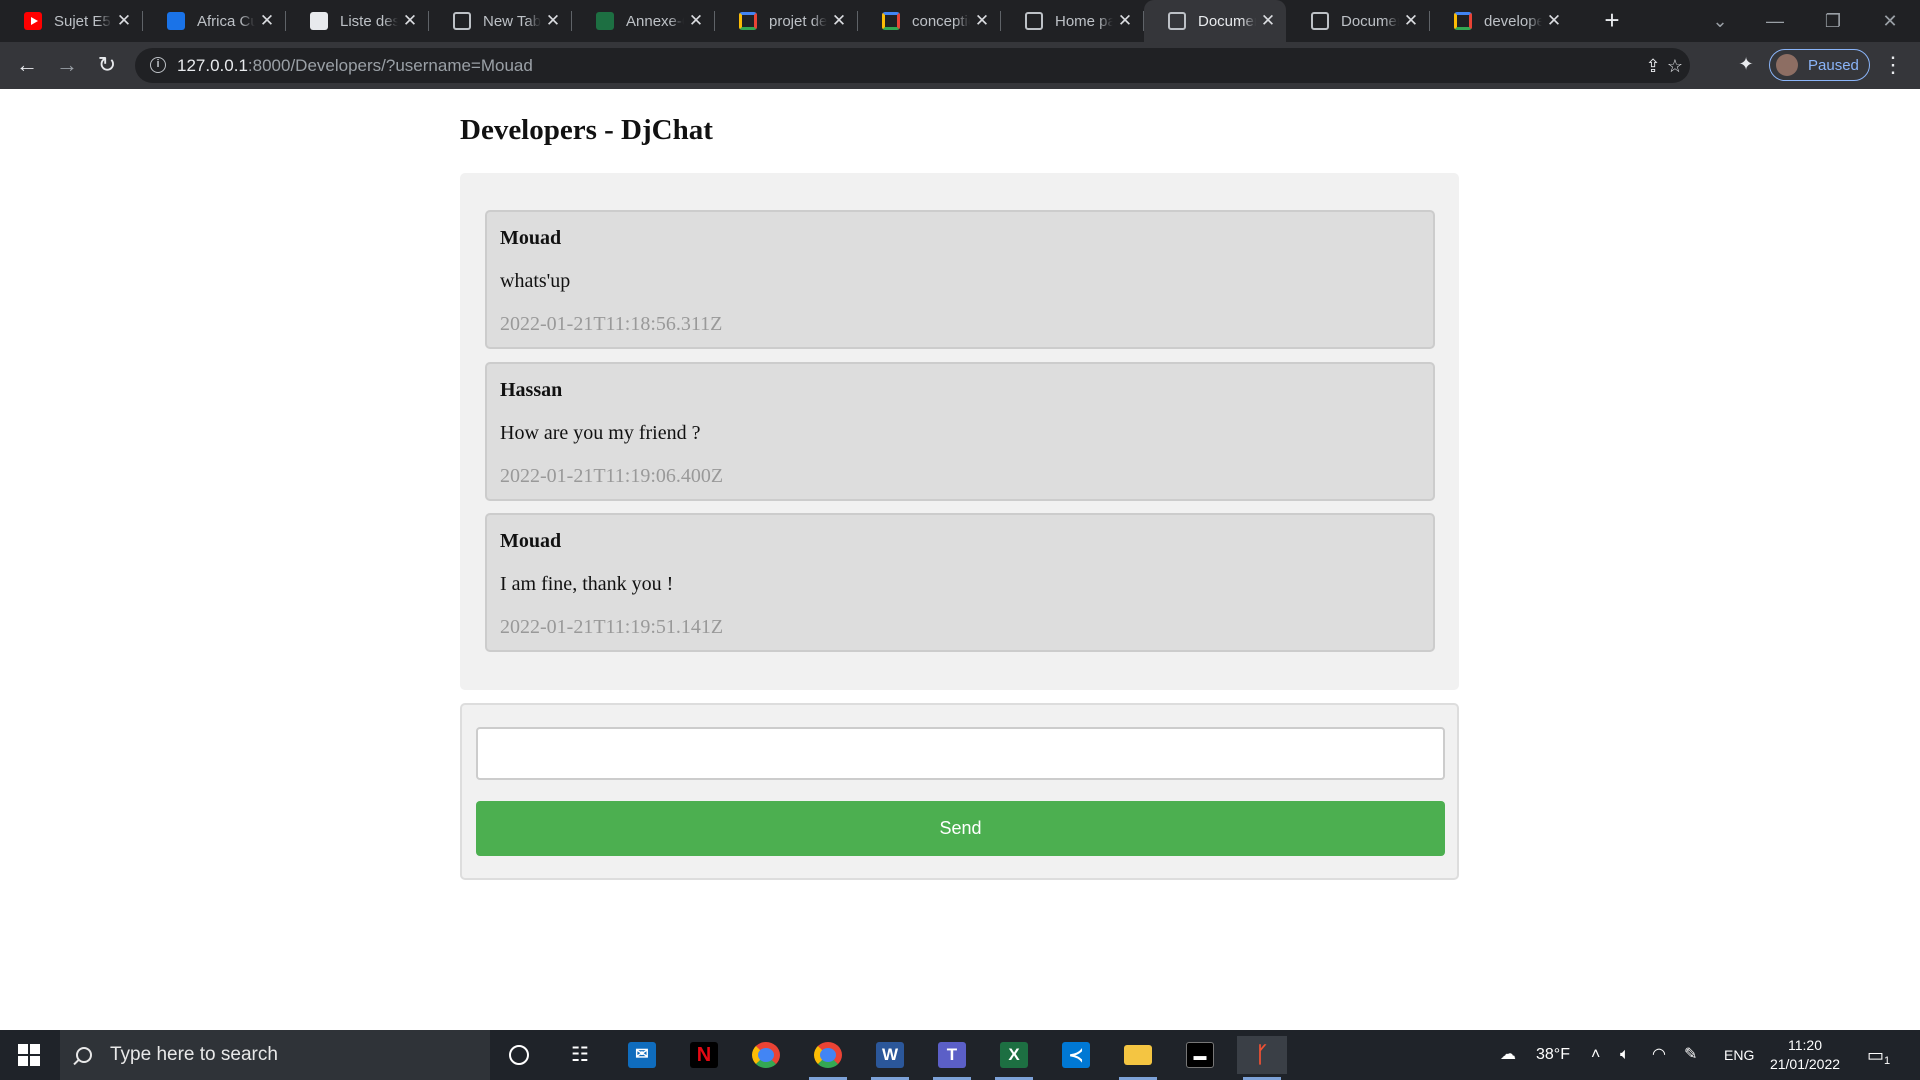 The image size is (1920, 1080). What do you see at coordinates (587, 584) in the screenshot?
I see `message-body: I am fine, thank you !` at bounding box center [587, 584].